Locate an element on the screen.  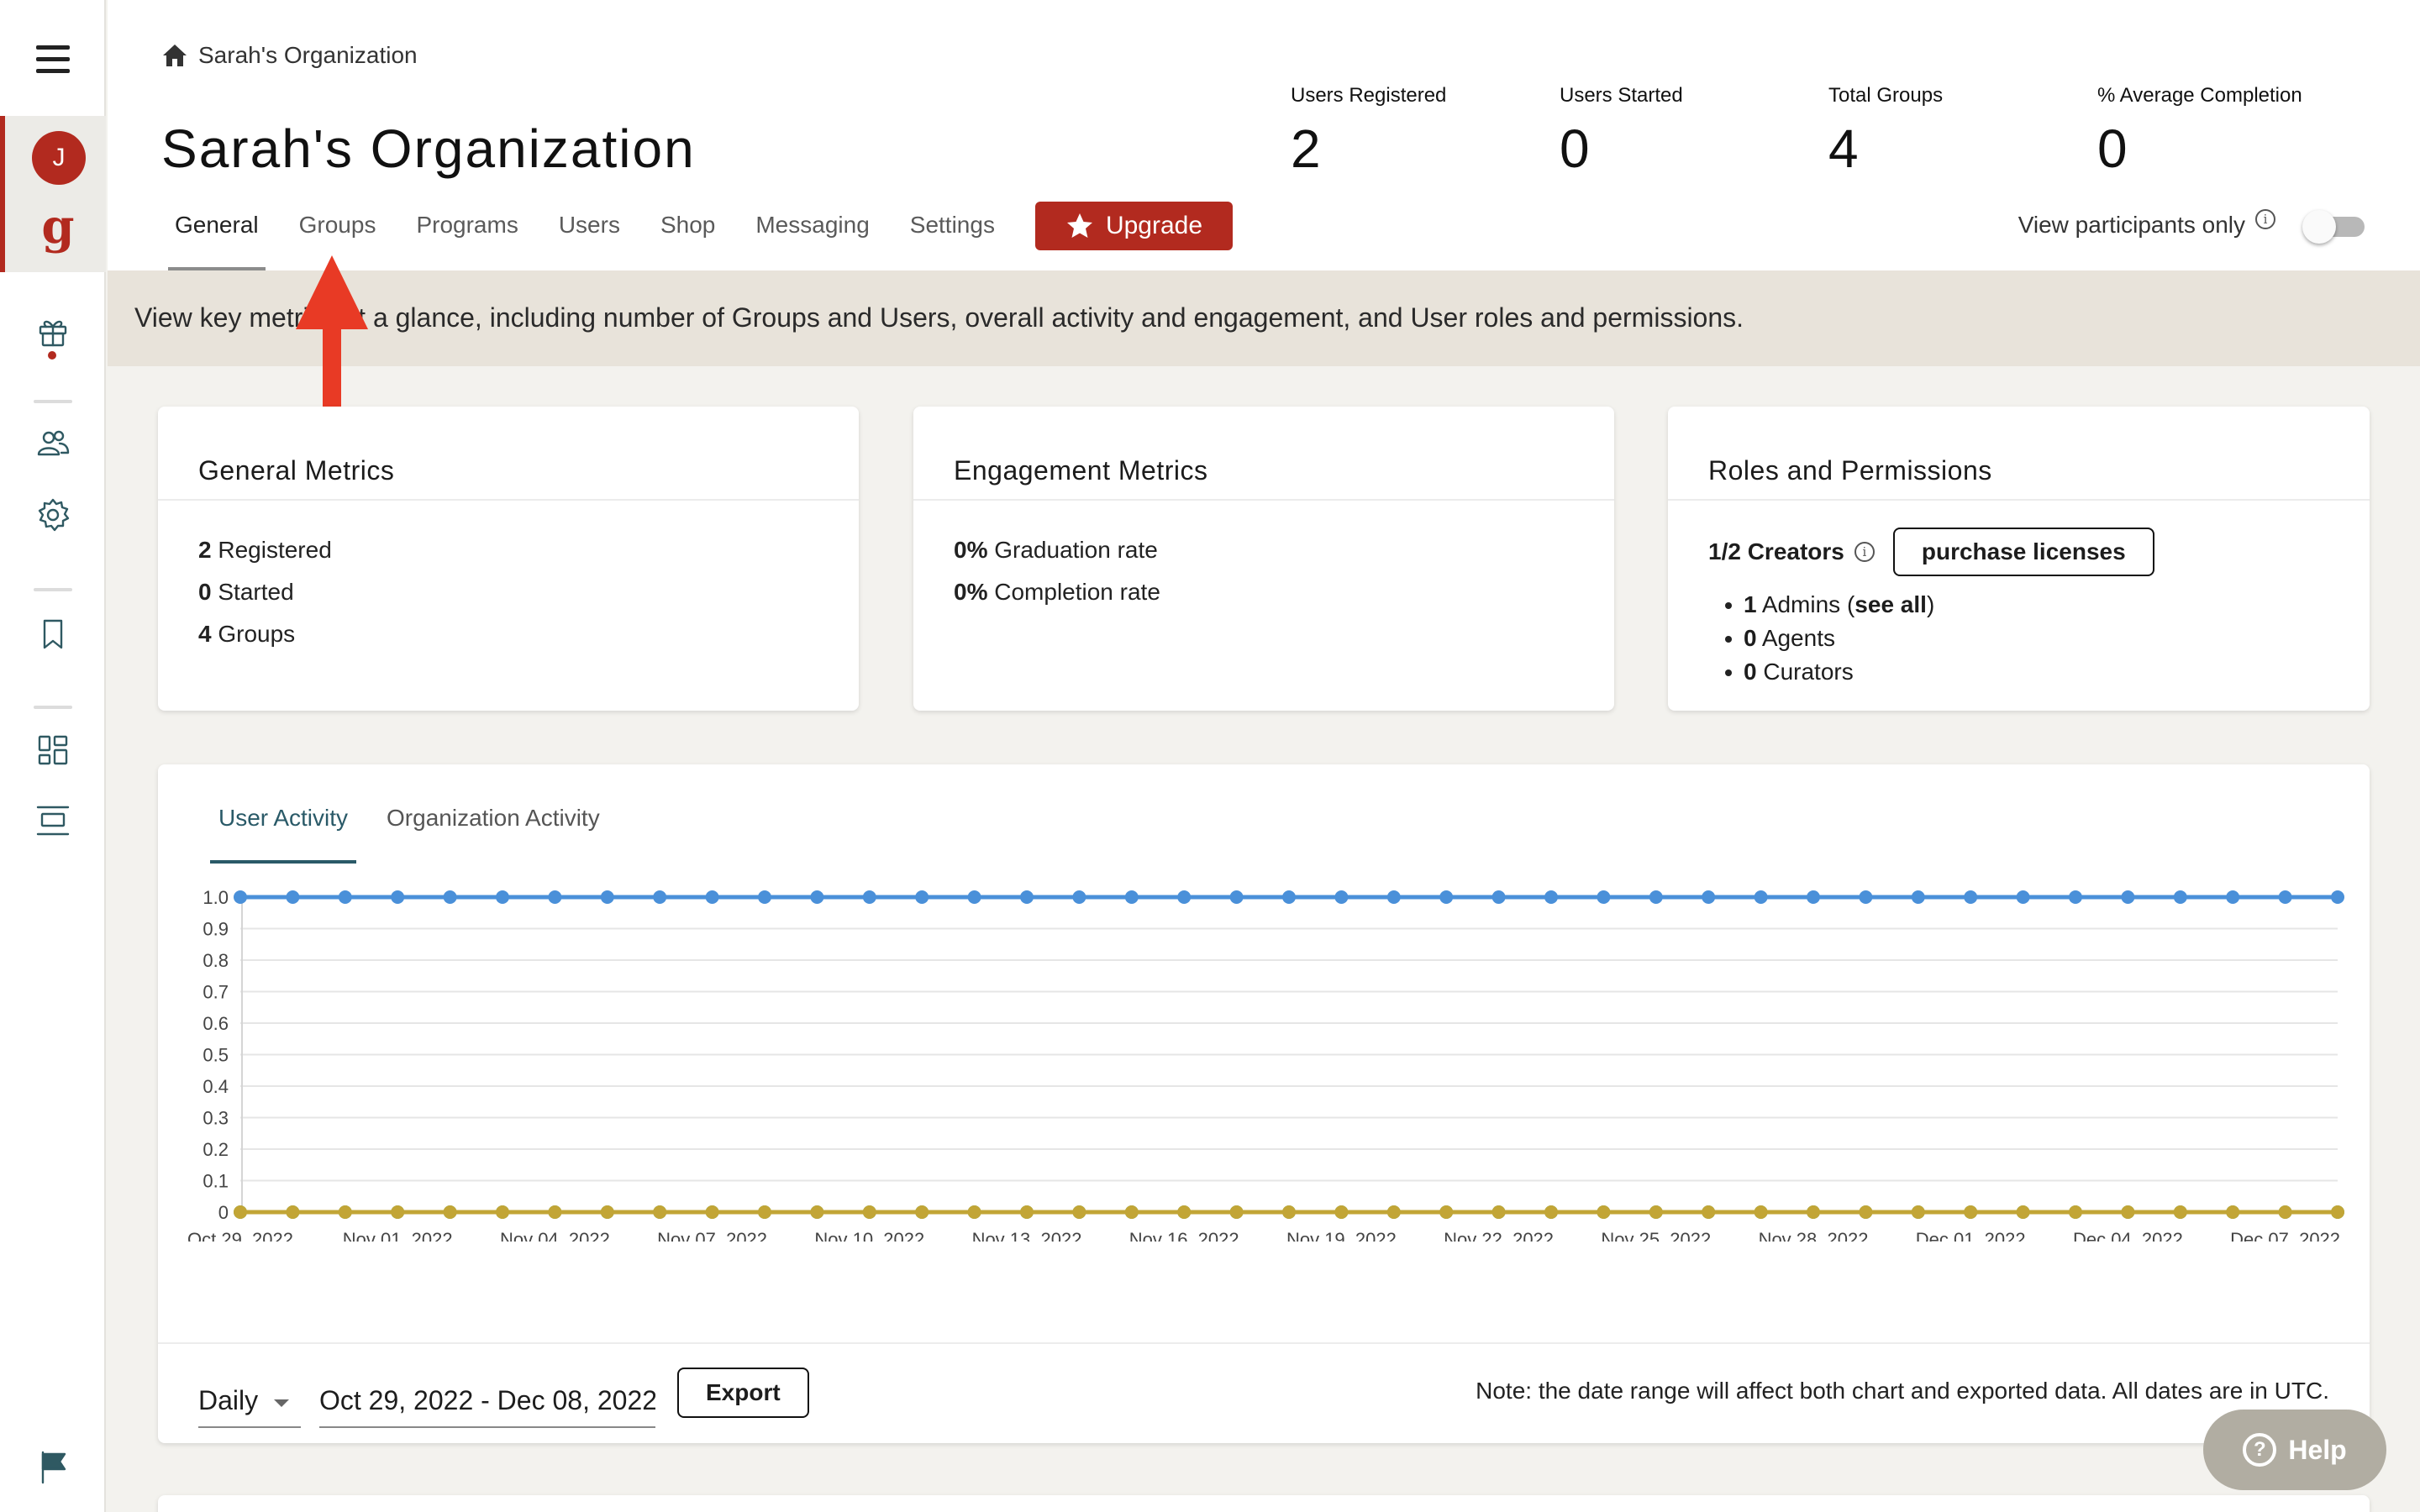
export-button: Export is located at coordinates (743, 1393).